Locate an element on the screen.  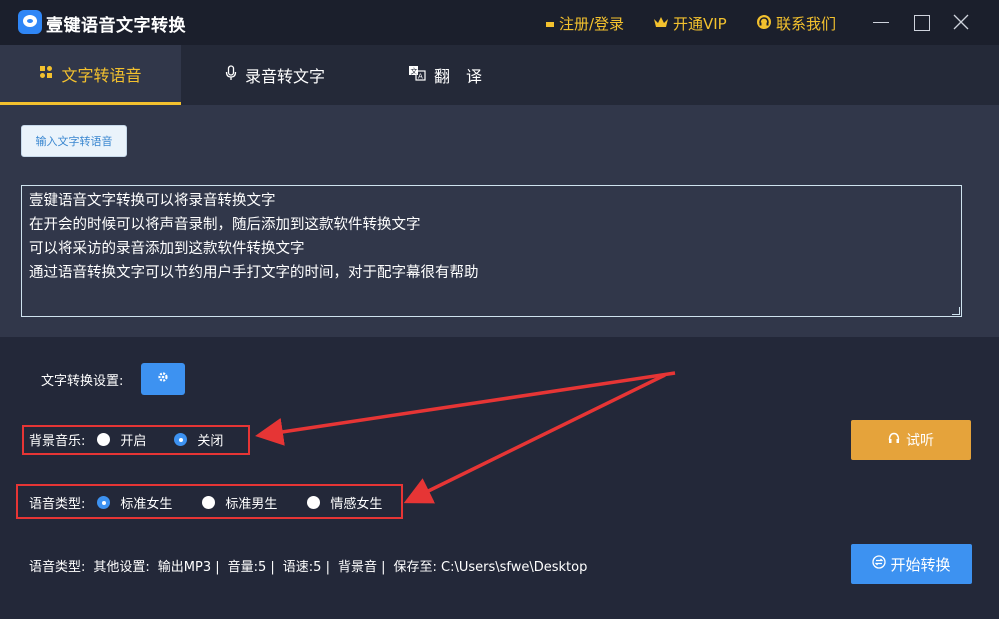
svg-text: A is located at coordinates (420, 77).